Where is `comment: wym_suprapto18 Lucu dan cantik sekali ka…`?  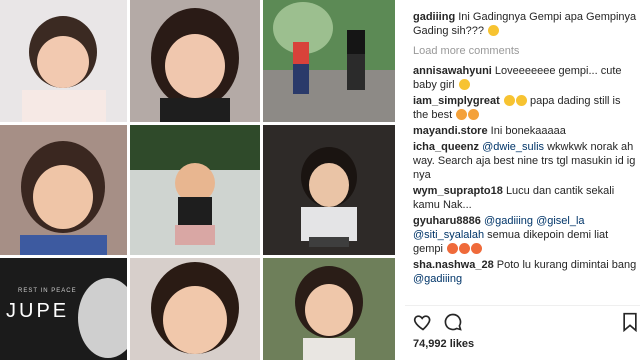
comment: wym_suprapto18 Lucu dan cantik sekali ka… is located at coordinates (525, 198).